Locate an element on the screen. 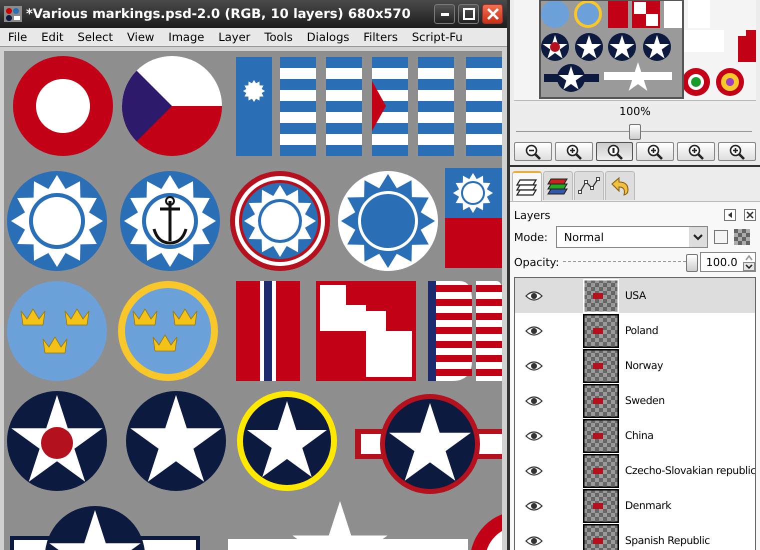 The height and width of the screenshot is (550, 760). layer-row: Spanish Republic is located at coordinates (635, 536).